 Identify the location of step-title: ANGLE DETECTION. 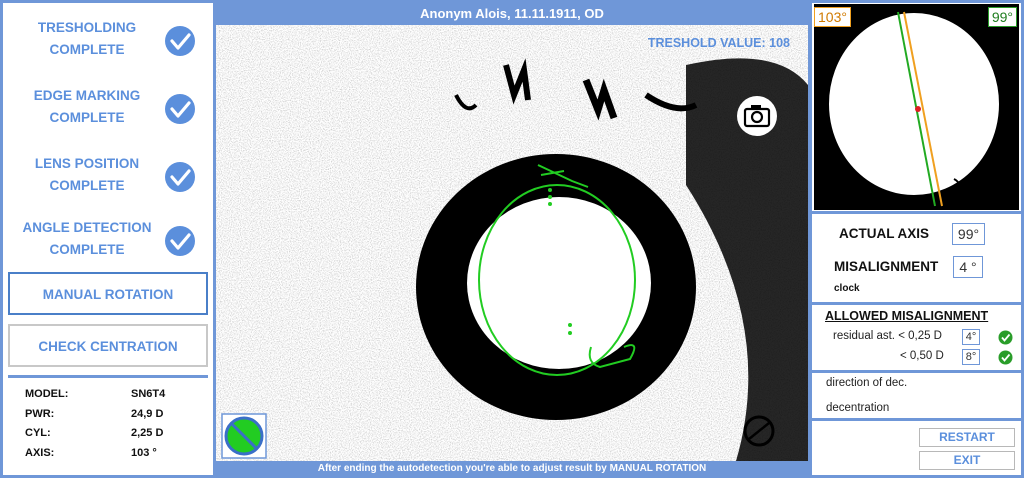
(87, 227).